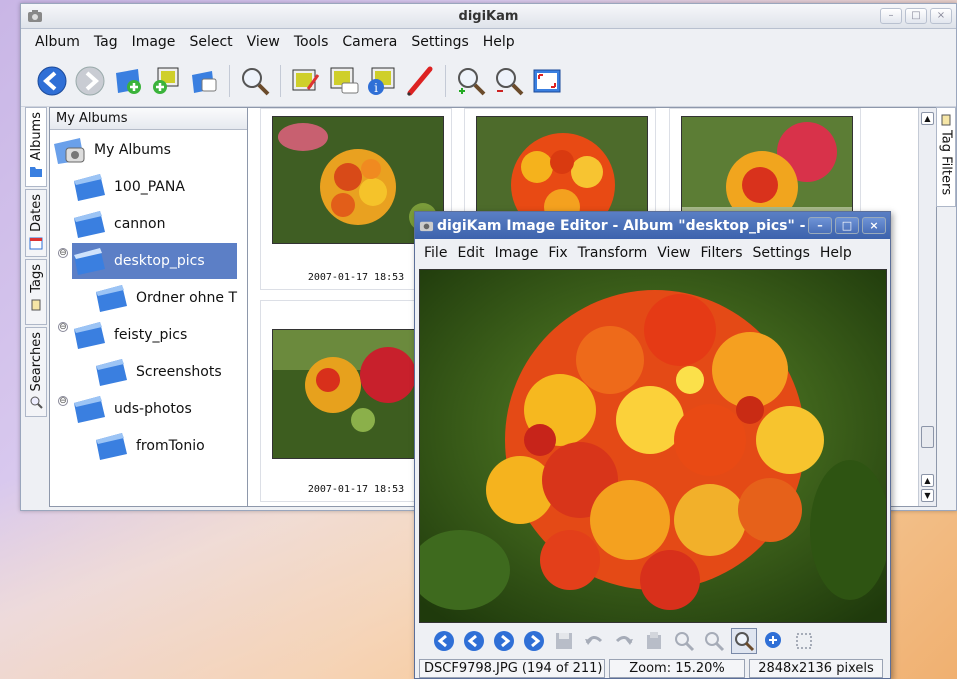 The height and width of the screenshot is (679, 957). I want to click on status-filename: DSCF9798.JPG (194 of 211), so click(512, 668).